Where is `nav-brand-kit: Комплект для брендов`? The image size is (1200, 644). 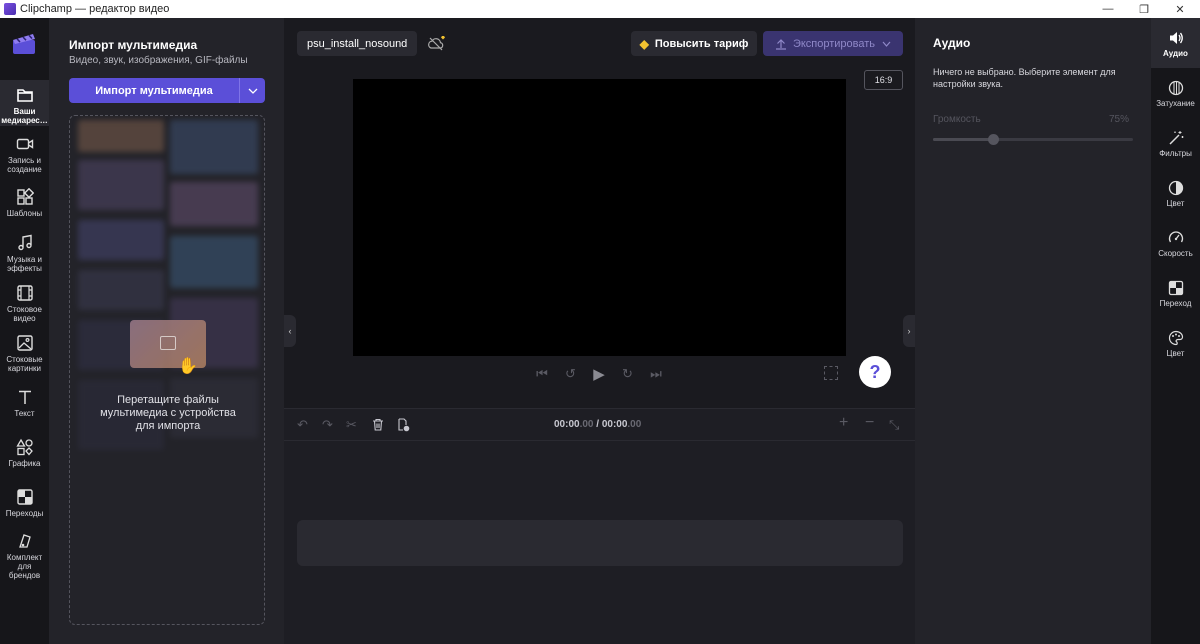 nav-brand-kit: Комплект для брендов is located at coordinates (24, 556).